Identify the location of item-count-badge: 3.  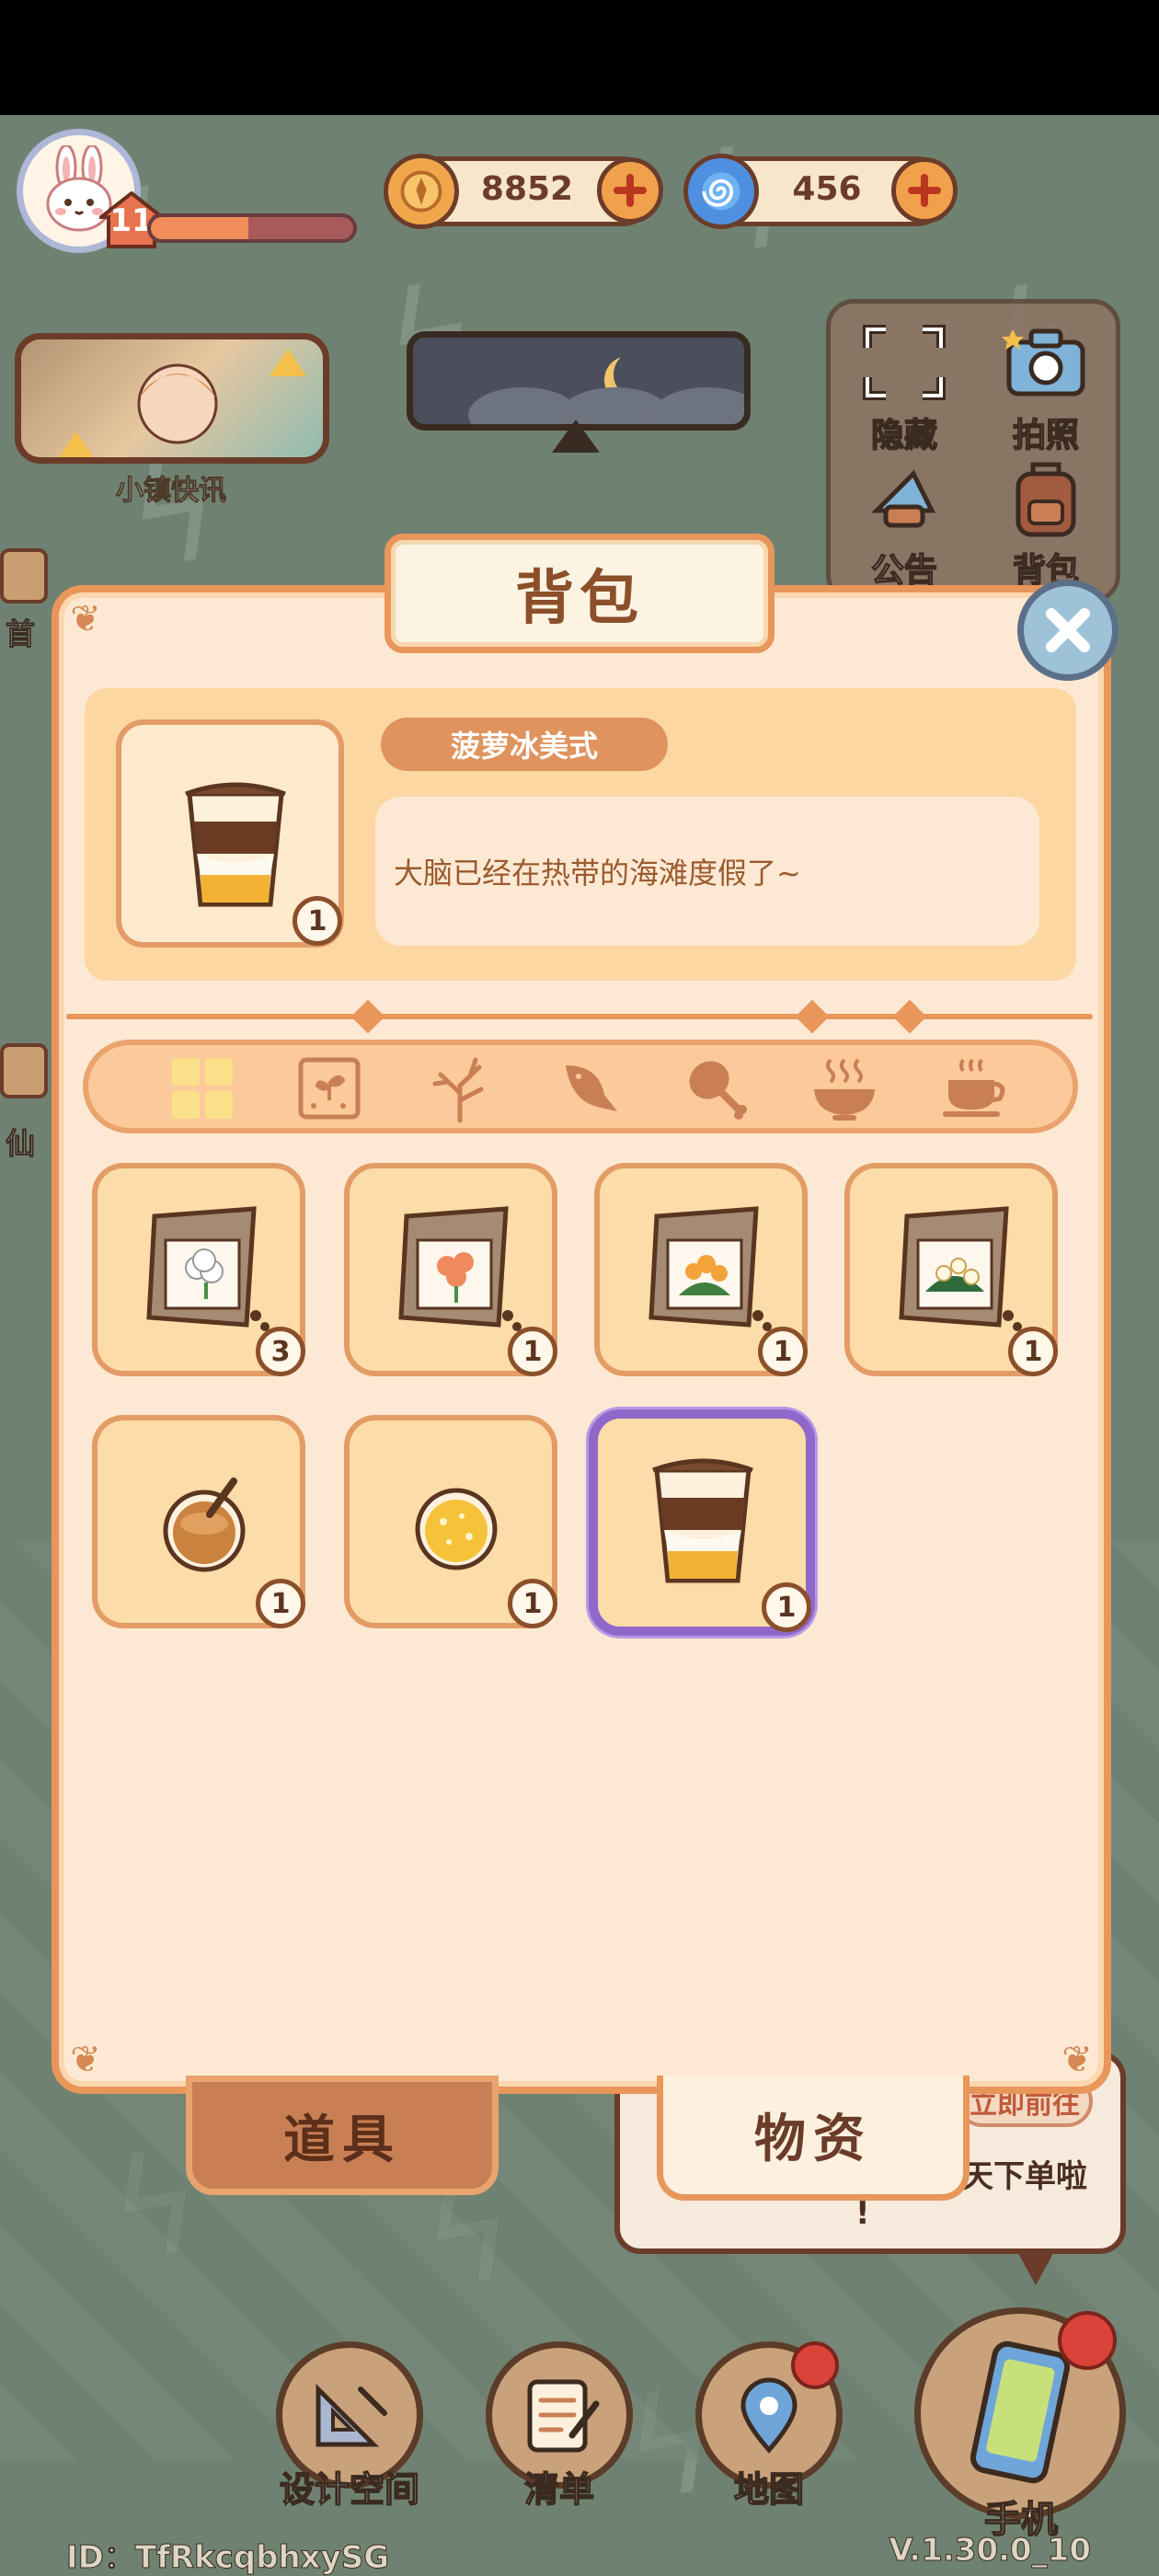
(280, 1351).